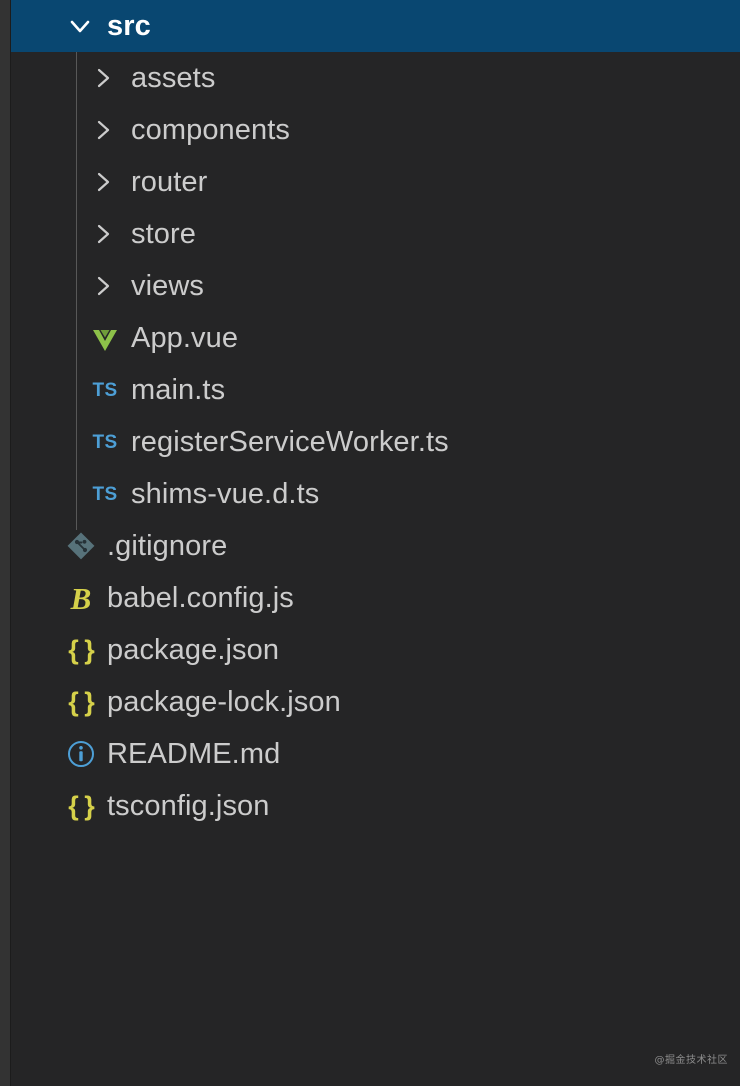 The width and height of the screenshot is (740, 1086). What do you see at coordinates (375, 182) in the screenshot?
I see `tree-row: router` at bounding box center [375, 182].